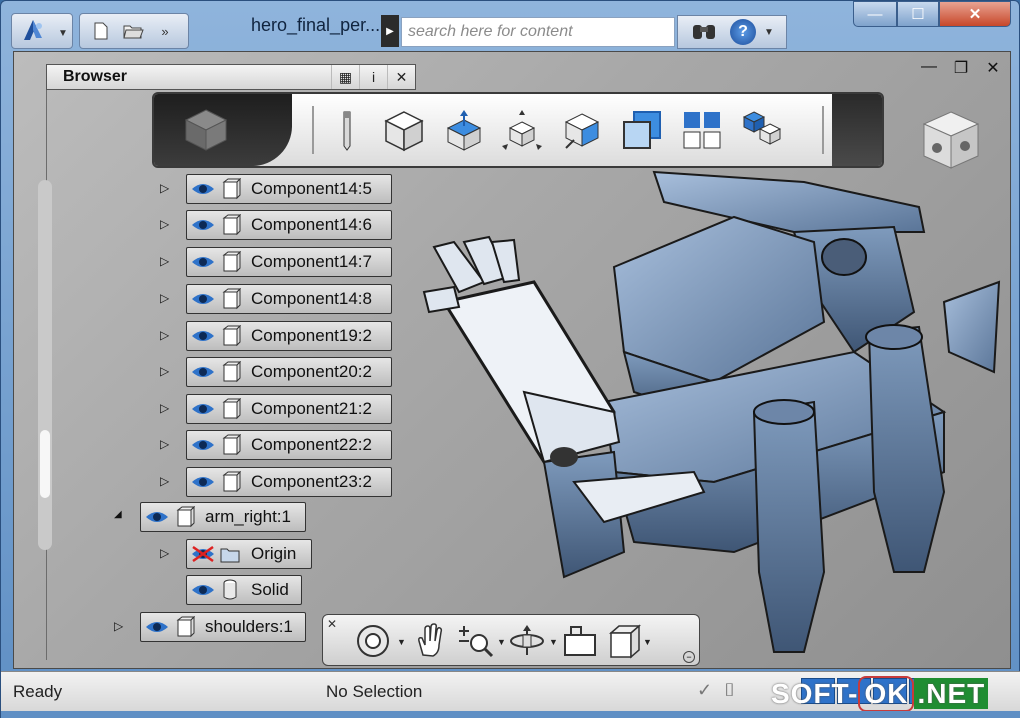 The image size is (1020, 718). Describe the element at coordinates (346, 130) in the screenshot. I see `pencil-icon` at that location.